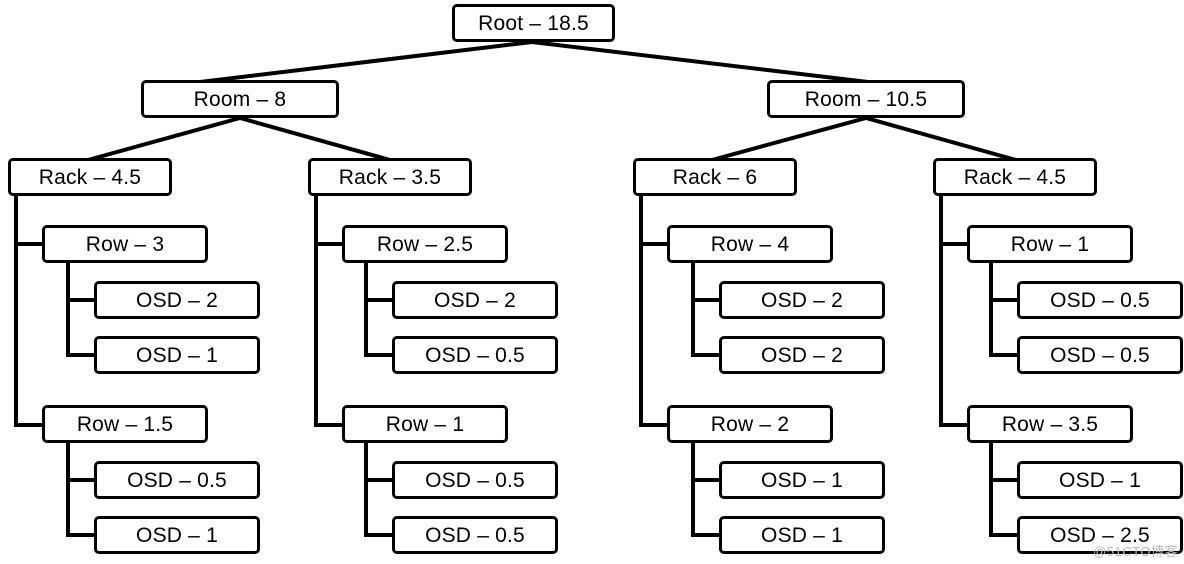  I want to click on node-osd-3a2: OSD – 2, so click(802, 355).